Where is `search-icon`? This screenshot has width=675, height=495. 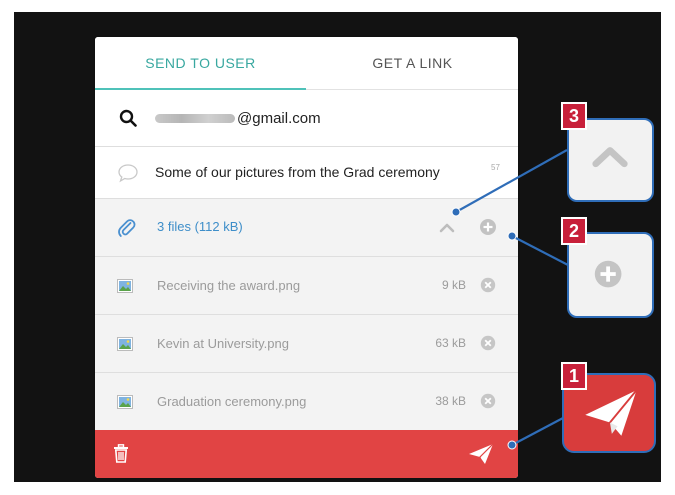
search-icon is located at coordinates (128, 118).